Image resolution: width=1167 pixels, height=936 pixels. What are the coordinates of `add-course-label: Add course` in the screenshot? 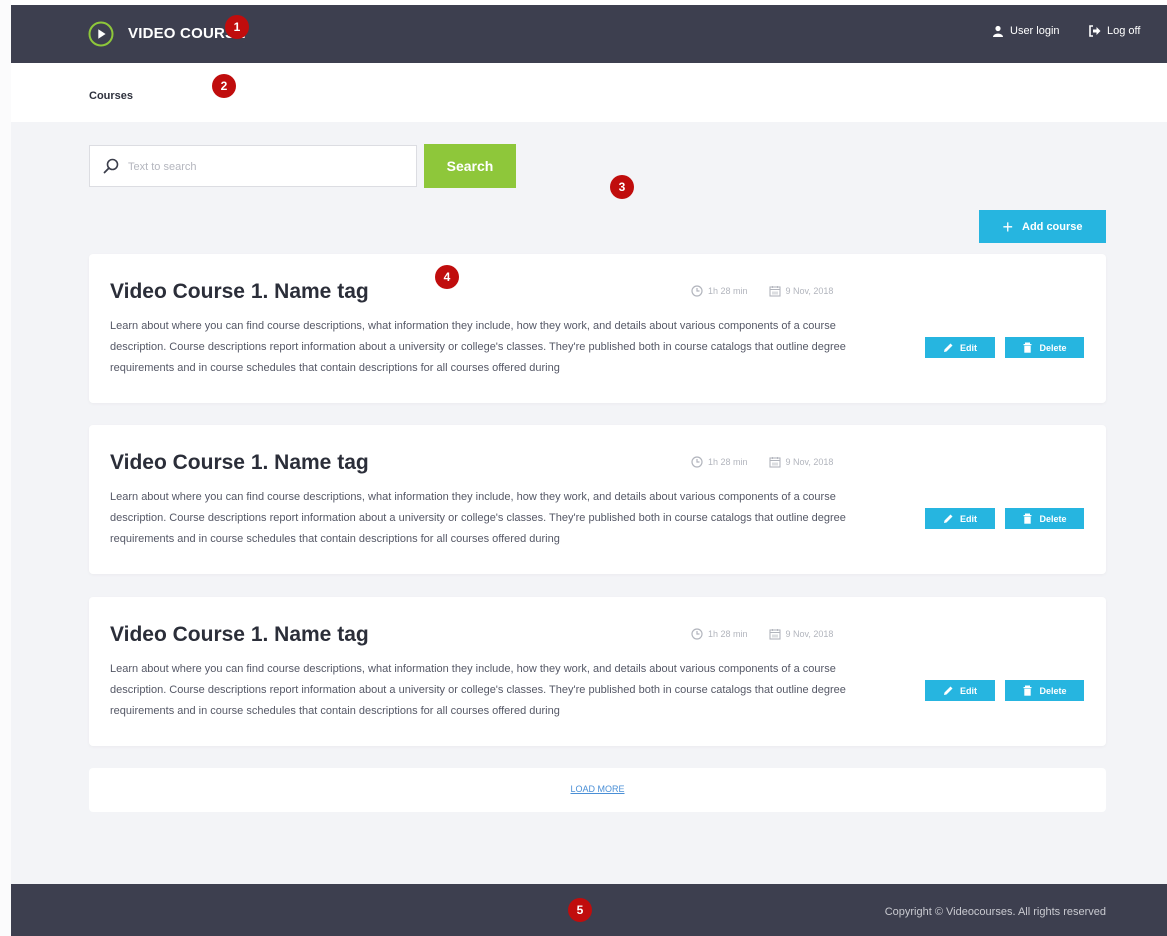 It's located at (1052, 226).